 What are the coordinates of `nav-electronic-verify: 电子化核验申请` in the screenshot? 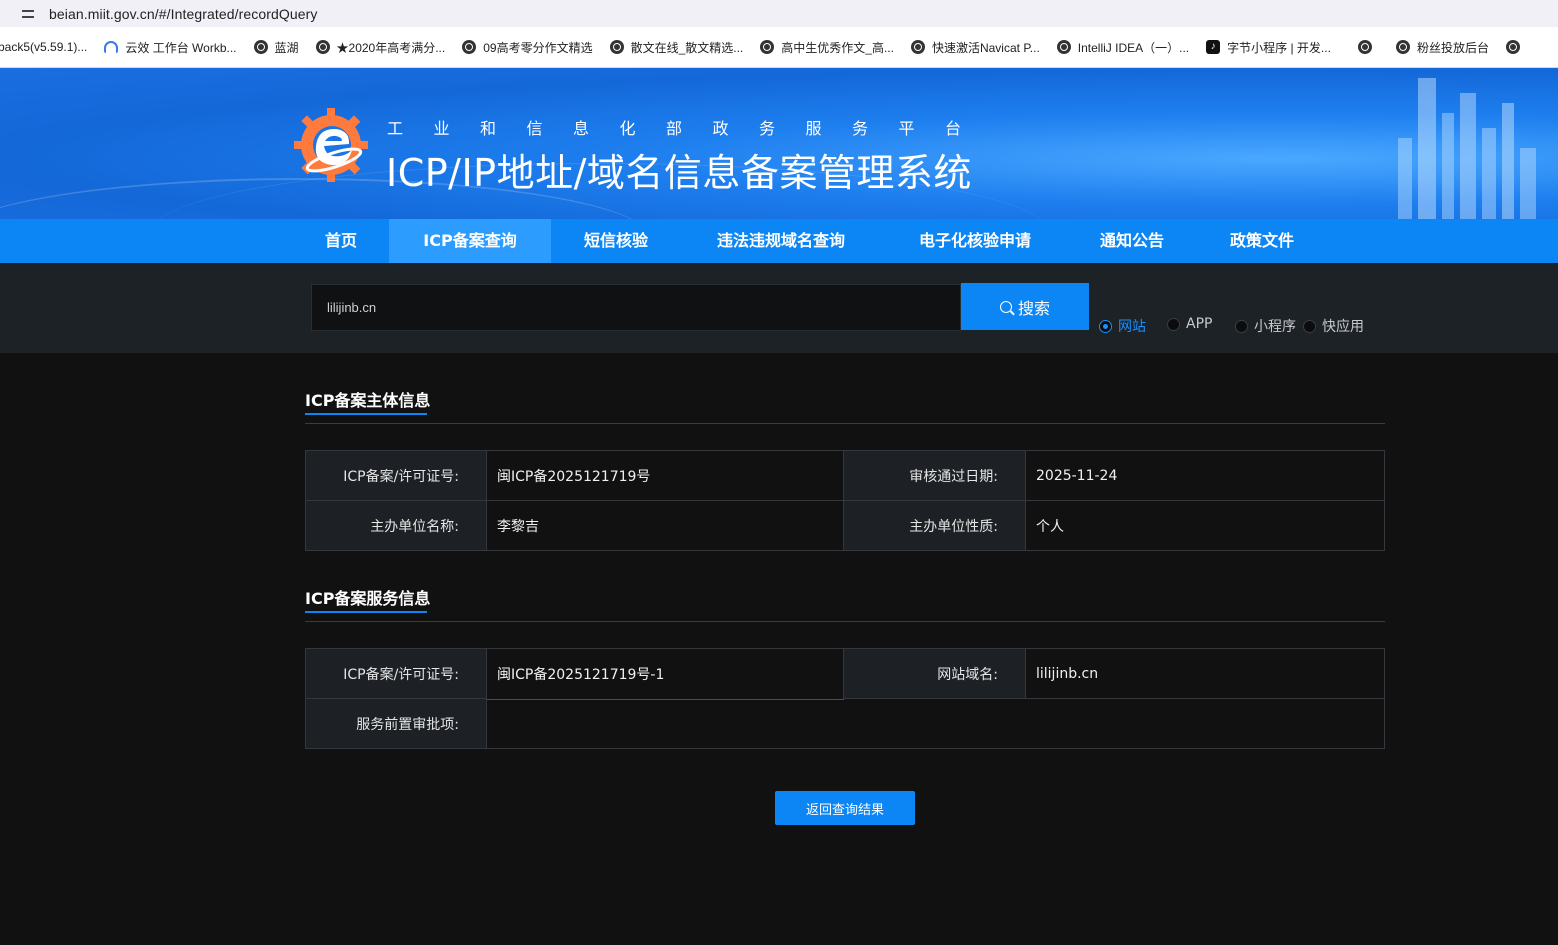 It's located at (975, 241).